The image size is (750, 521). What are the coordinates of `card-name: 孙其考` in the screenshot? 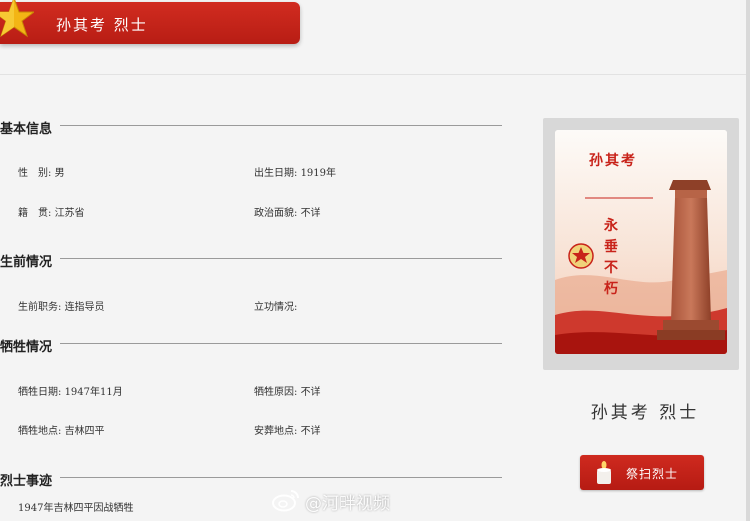 It's located at (613, 161).